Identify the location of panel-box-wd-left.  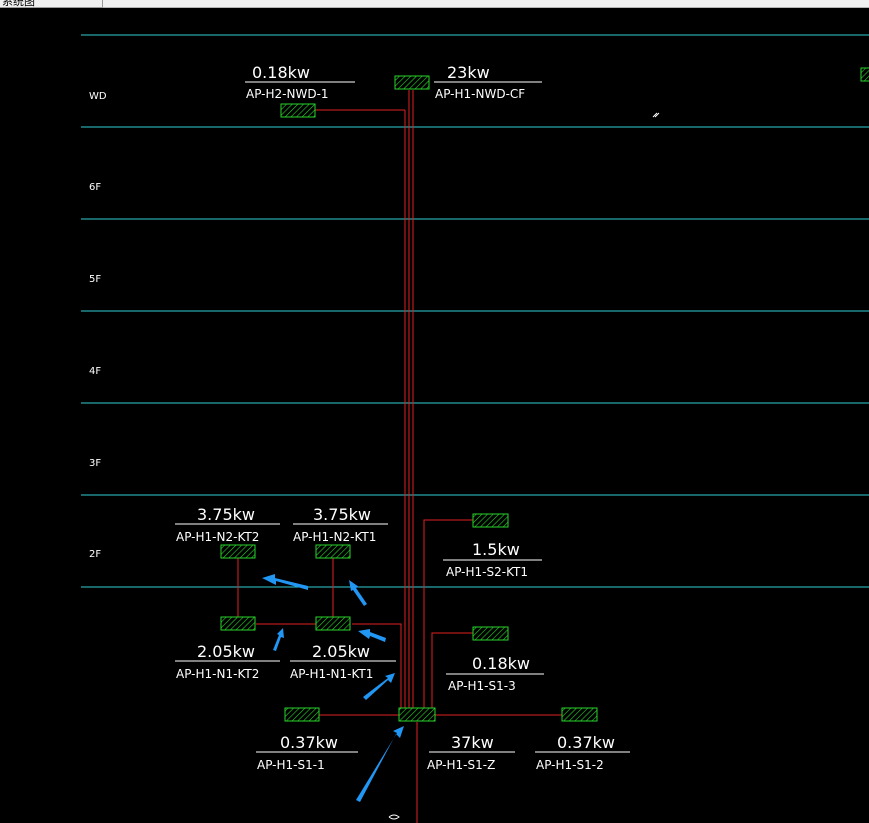
(298, 110).